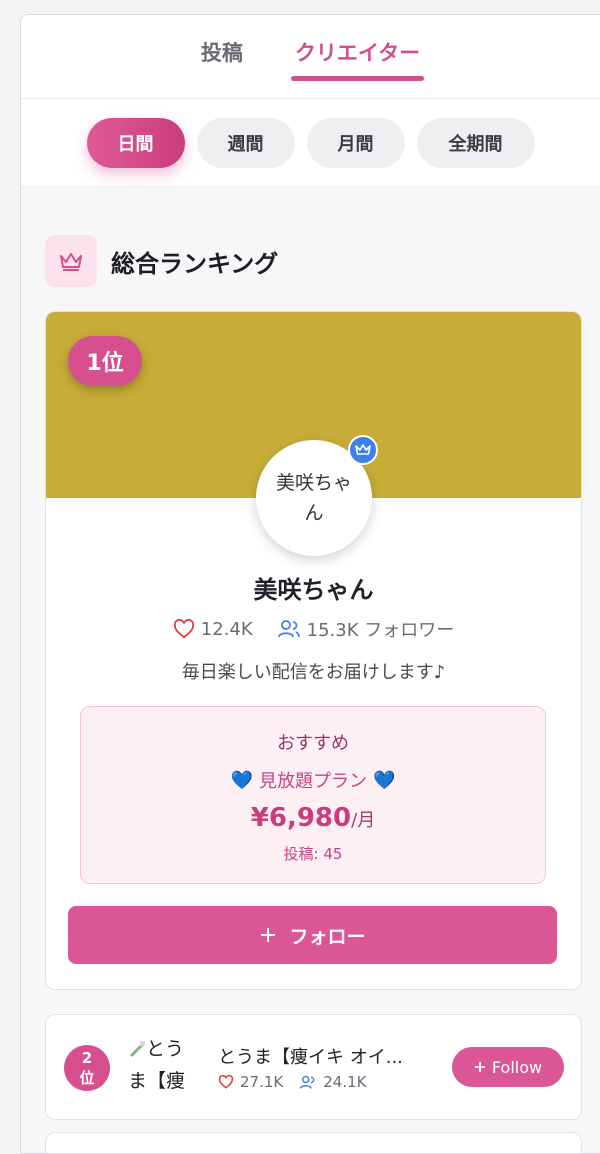 The width and height of the screenshot is (600, 1154). What do you see at coordinates (322, 261) in the screenshot?
I see `section-header: 総合ランキング` at bounding box center [322, 261].